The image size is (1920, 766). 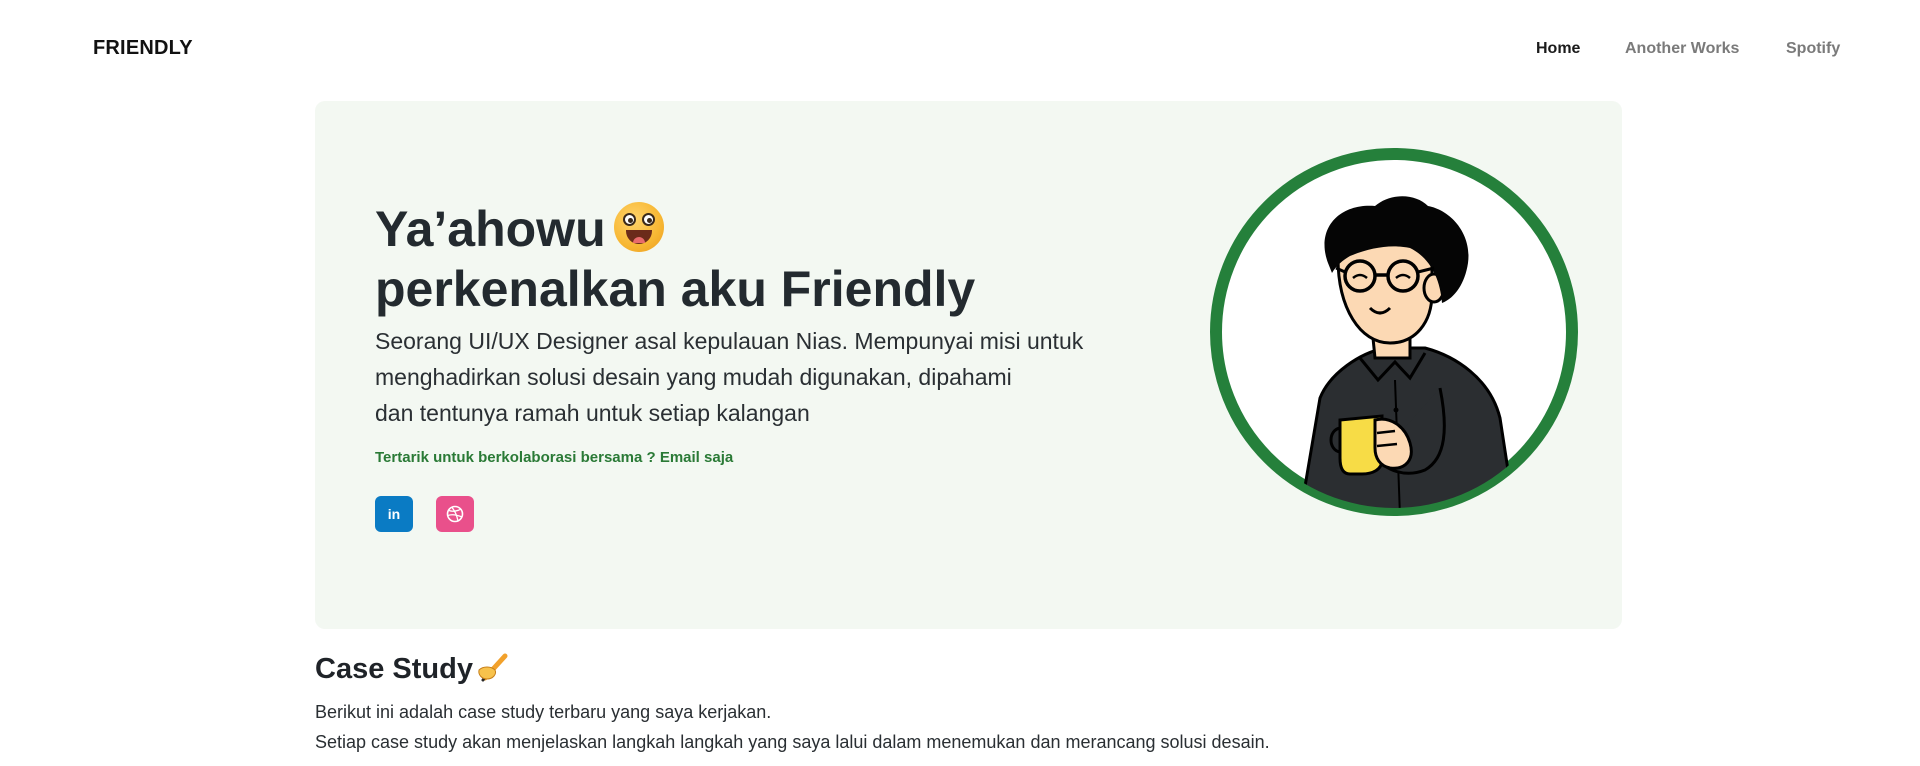 I want to click on nav-links: Home Another Works Spotify, so click(x=960, y=50).